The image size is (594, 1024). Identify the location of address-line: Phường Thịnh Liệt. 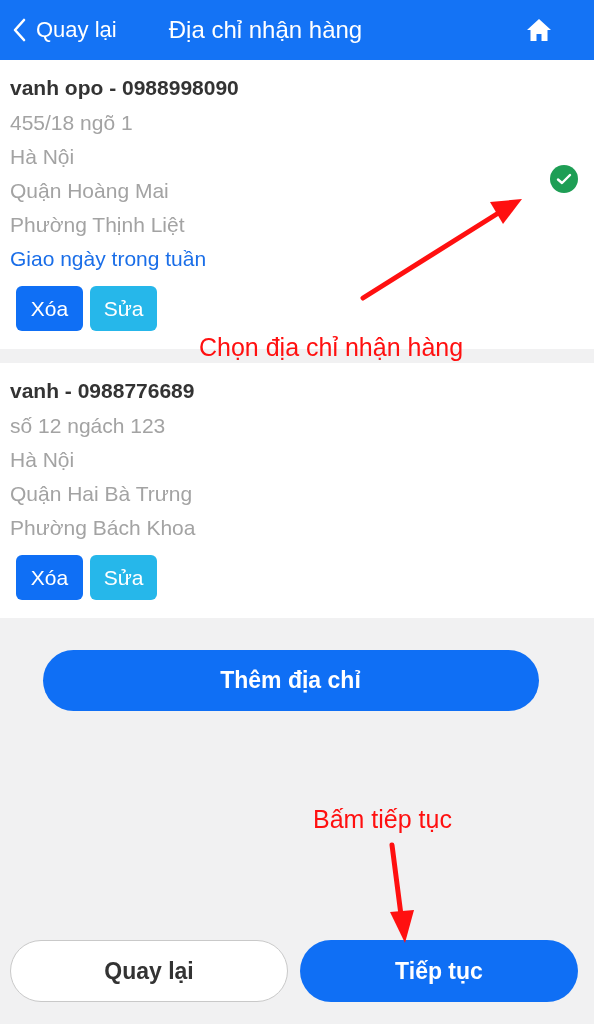
(97, 225).